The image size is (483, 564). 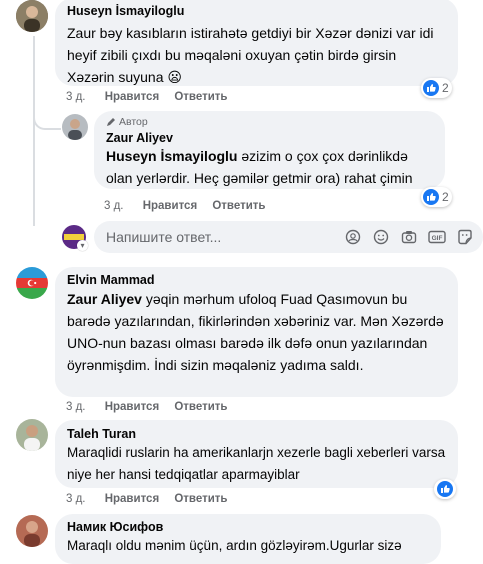 I want to click on avatar-huseyn, so click(x=32, y=16).